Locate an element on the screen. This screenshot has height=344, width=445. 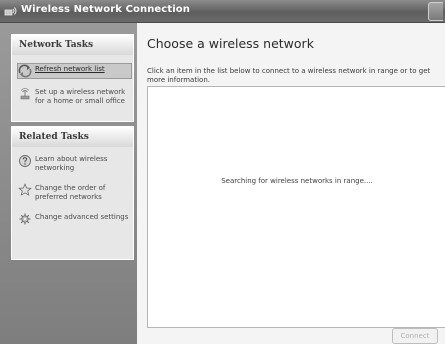
settings-icon is located at coordinates (25, 219).